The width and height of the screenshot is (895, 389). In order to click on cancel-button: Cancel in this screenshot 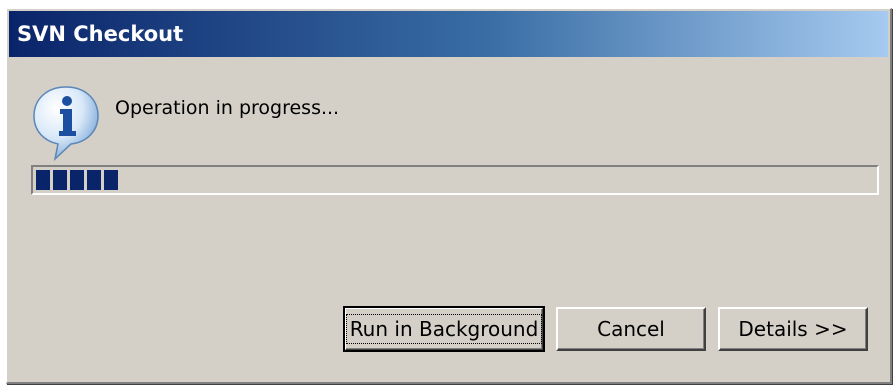, I will do `click(631, 329)`.